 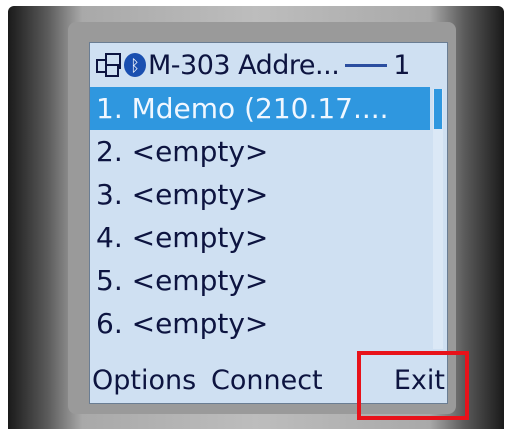 I want to click on page-number: 1, so click(x=402, y=65).